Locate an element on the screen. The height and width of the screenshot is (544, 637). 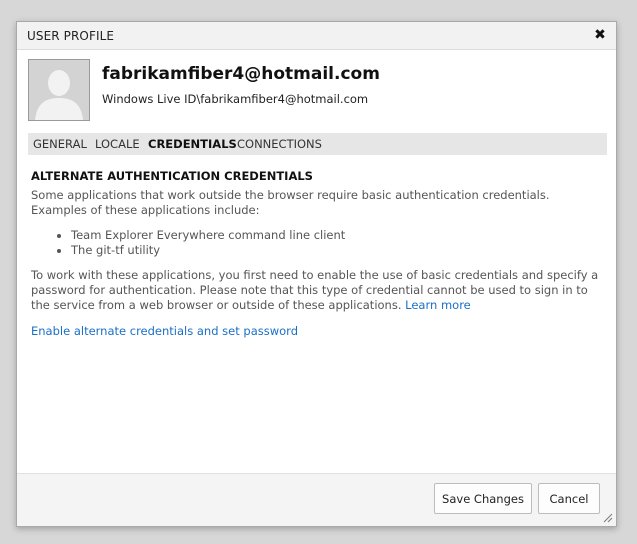
section-heading: ALTERNATE AUTHENTICATION CREDENTIALS is located at coordinates (172, 176).